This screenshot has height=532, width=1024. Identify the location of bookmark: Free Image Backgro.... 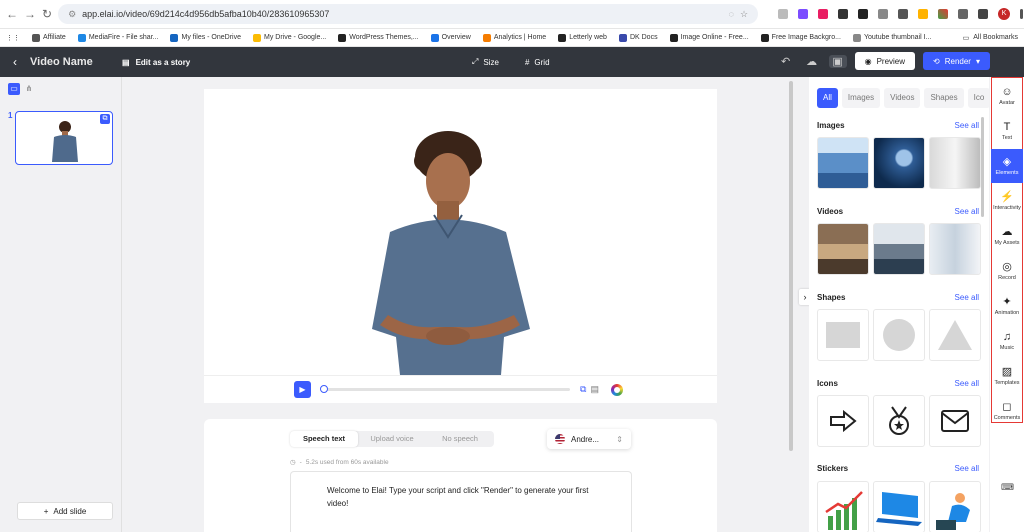
(800, 37).